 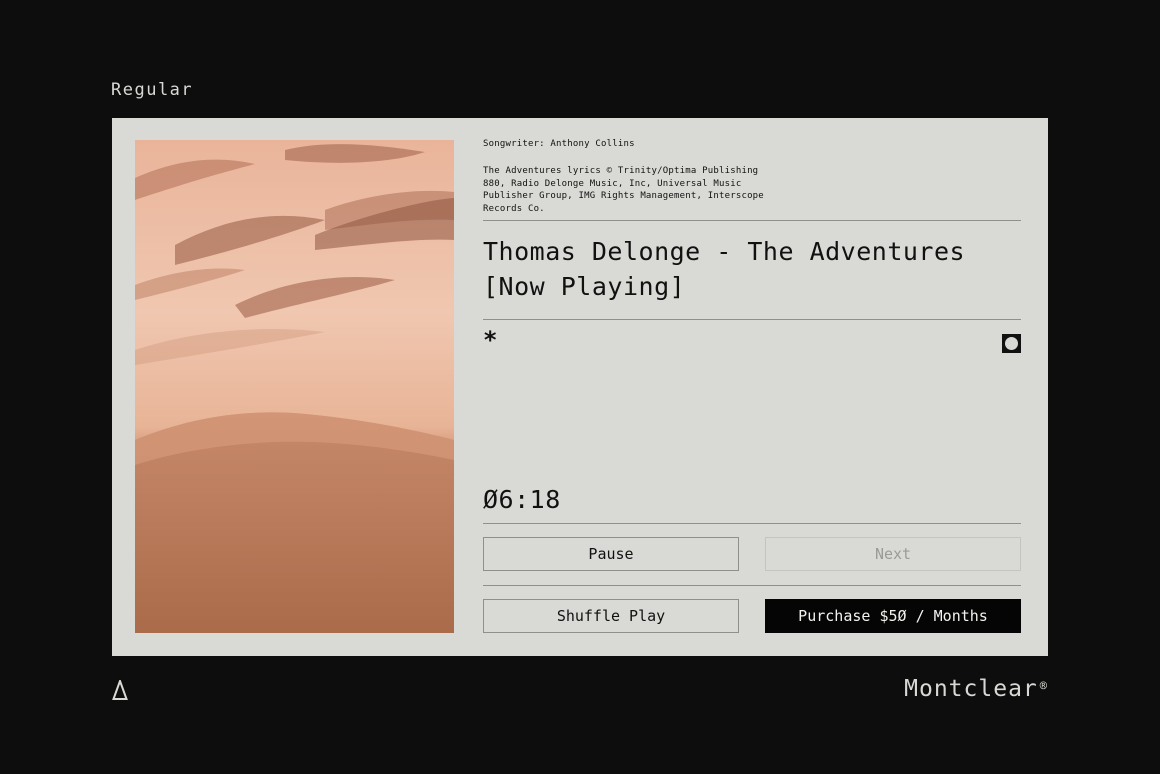 I want to click on track-title-line: Thomas Delonge - The Adventures, so click(x=724, y=251).